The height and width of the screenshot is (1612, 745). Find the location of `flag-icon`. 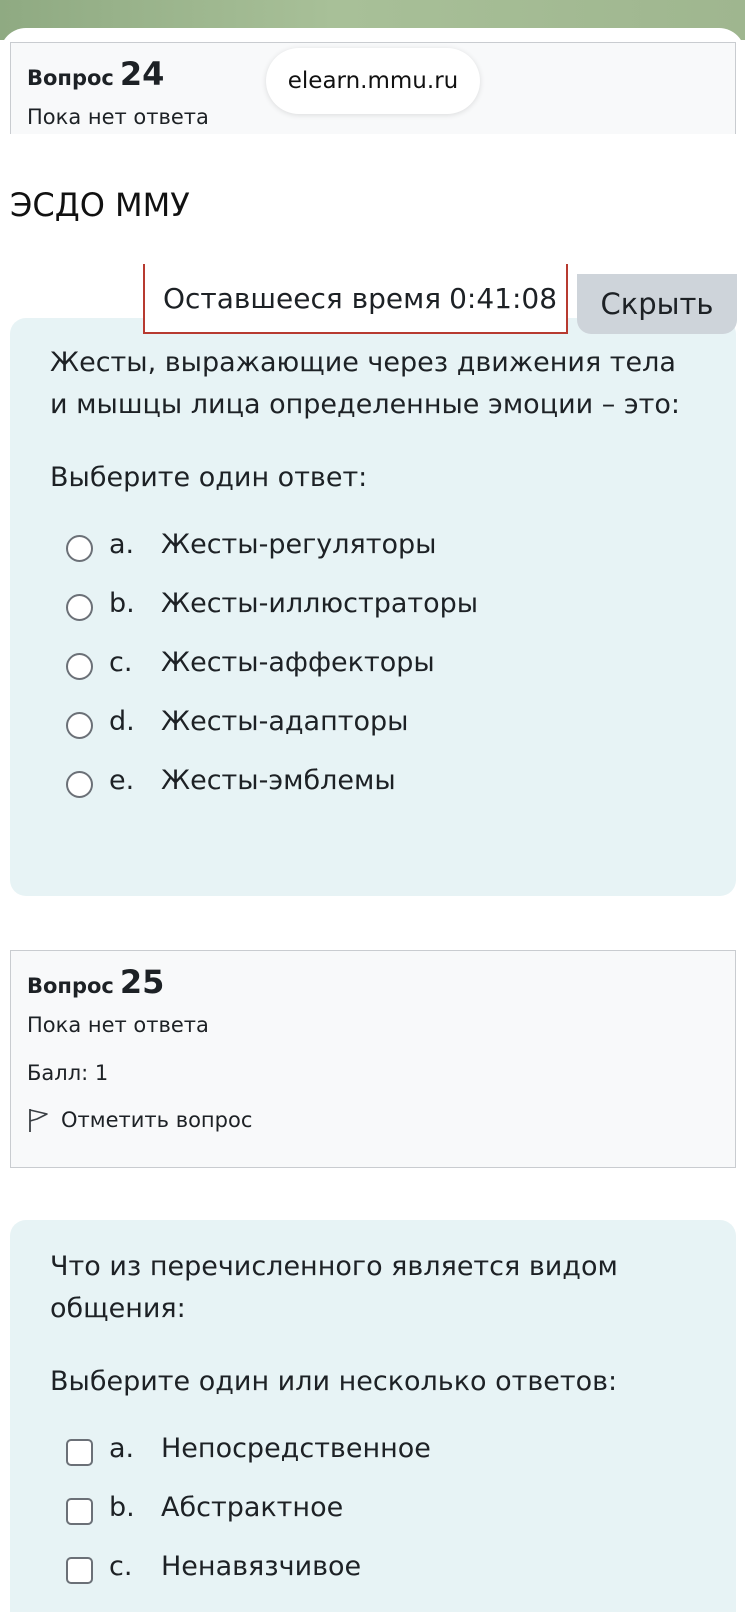

flag-icon is located at coordinates (38, 1120).